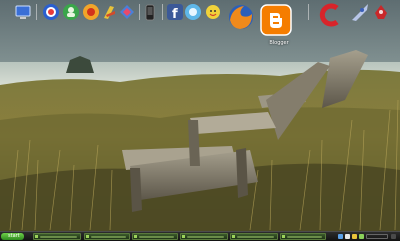 Image resolution: width=400 pixels, height=241 pixels. What do you see at coordinates (359, 13) in the screenshot?
I see `rocket-icon` at bounding box center [359, 13].